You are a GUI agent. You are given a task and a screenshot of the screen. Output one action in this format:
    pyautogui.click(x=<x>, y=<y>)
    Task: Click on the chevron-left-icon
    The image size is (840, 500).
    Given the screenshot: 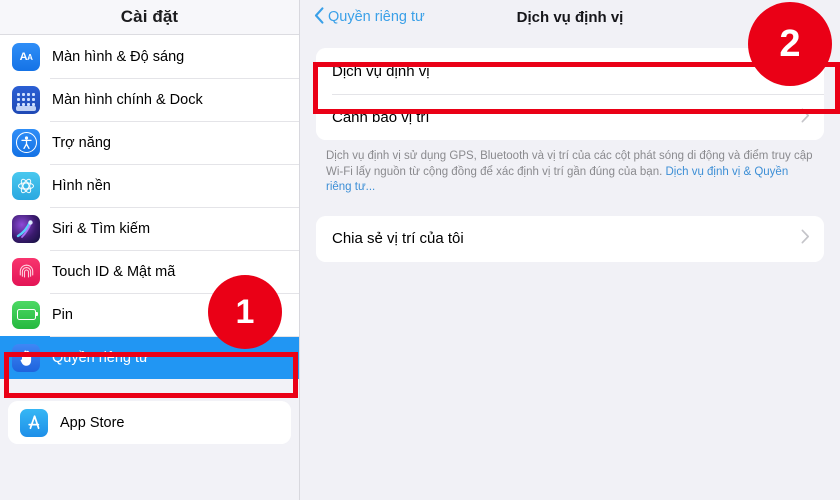 What is the action you would take?
    pyautogui.click(x=319, y=17)
    